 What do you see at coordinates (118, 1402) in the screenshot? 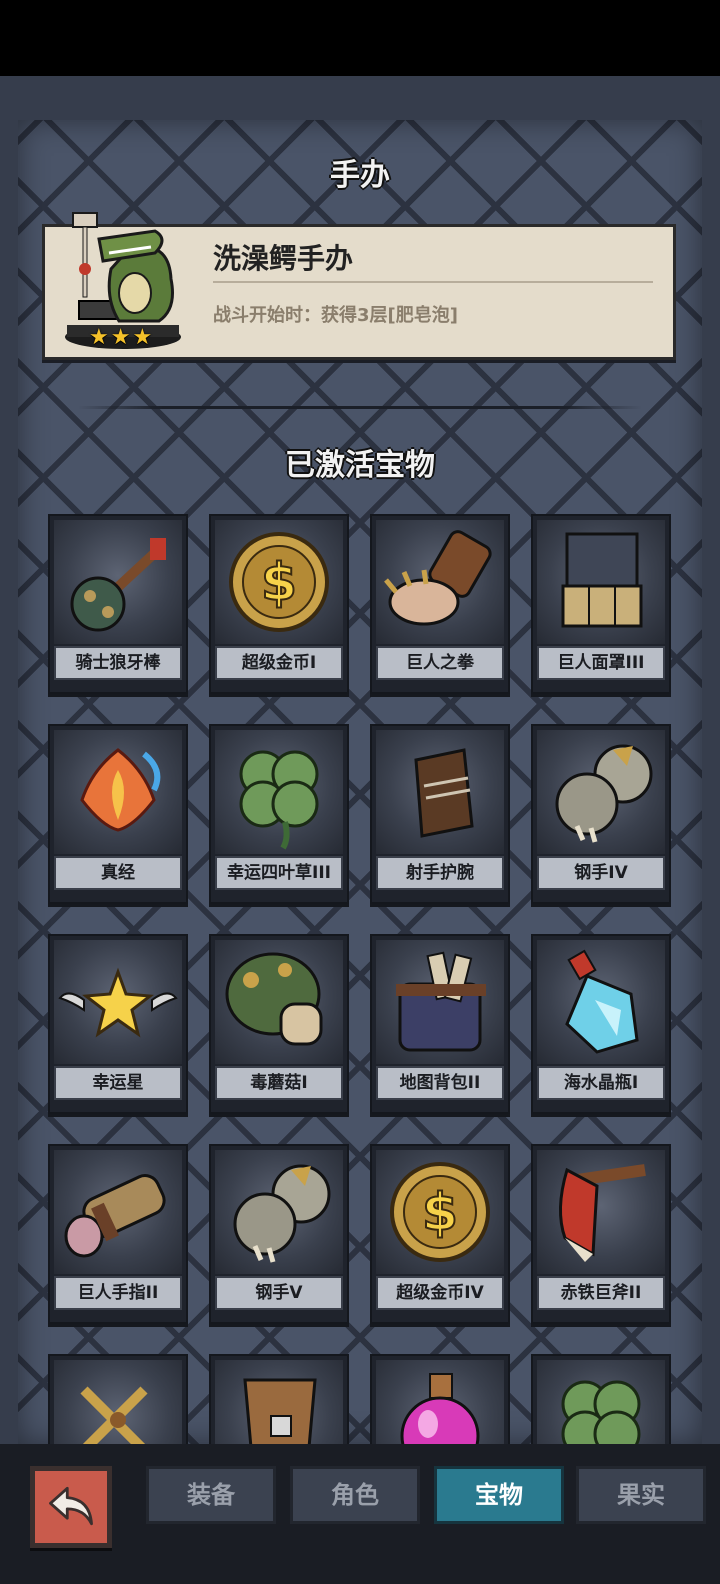
I see `golden-scissors-icon` at bounding box center [118, 1402].